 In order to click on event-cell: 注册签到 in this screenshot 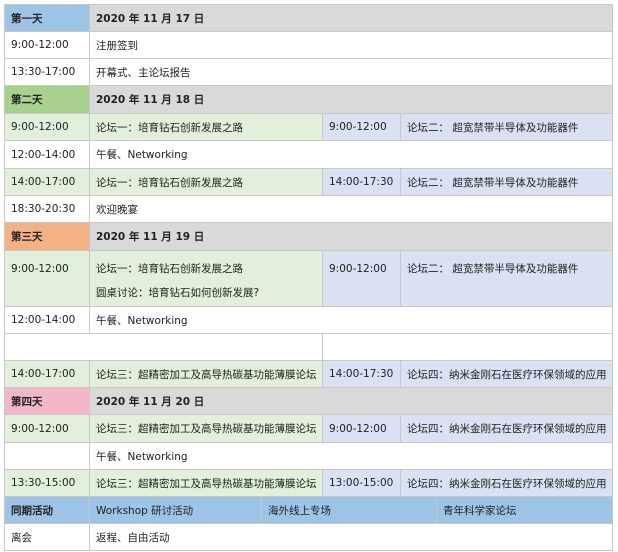, I will do `click(351, 45)`.